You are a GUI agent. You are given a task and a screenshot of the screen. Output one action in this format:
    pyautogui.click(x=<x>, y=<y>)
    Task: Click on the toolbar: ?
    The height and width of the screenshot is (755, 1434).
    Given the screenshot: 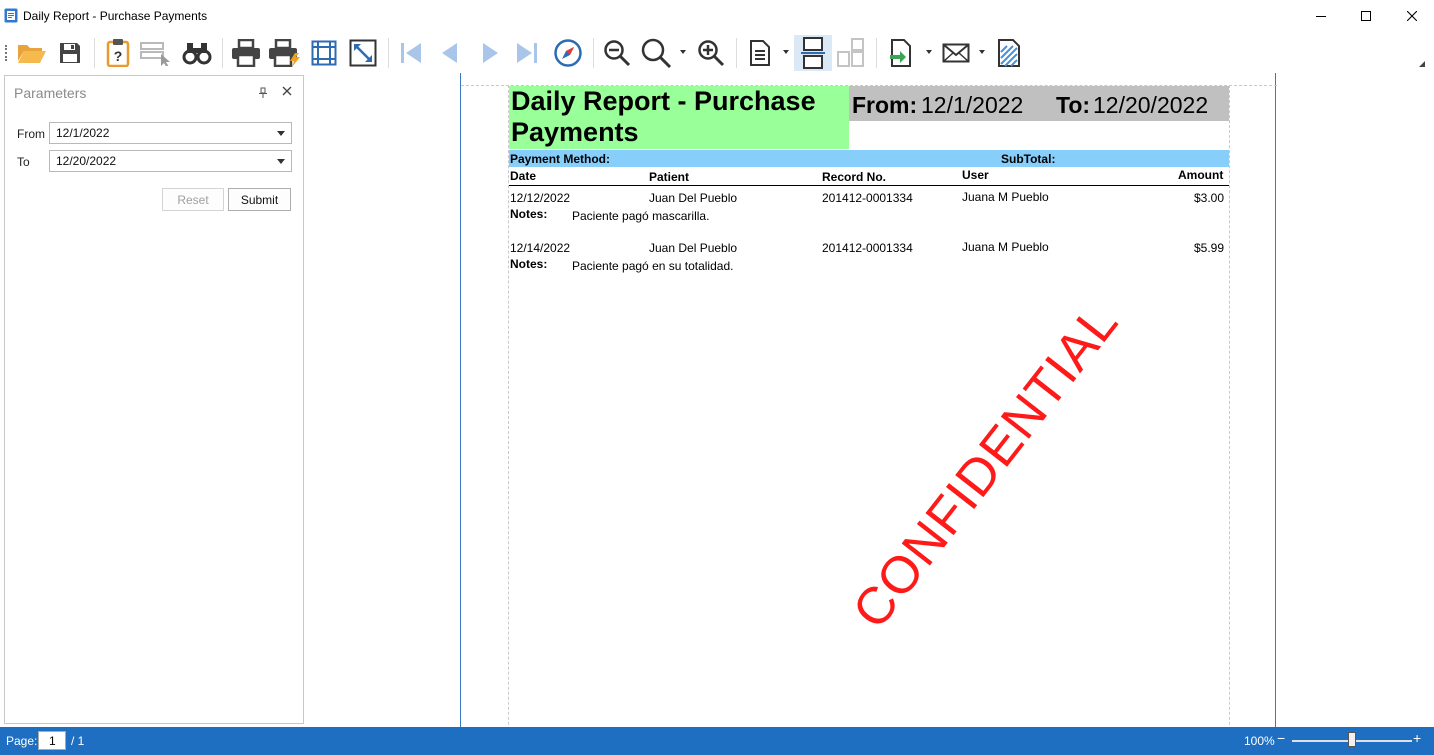 What is the action you would take?
    pyautogui.click(x=717, y=53)
    